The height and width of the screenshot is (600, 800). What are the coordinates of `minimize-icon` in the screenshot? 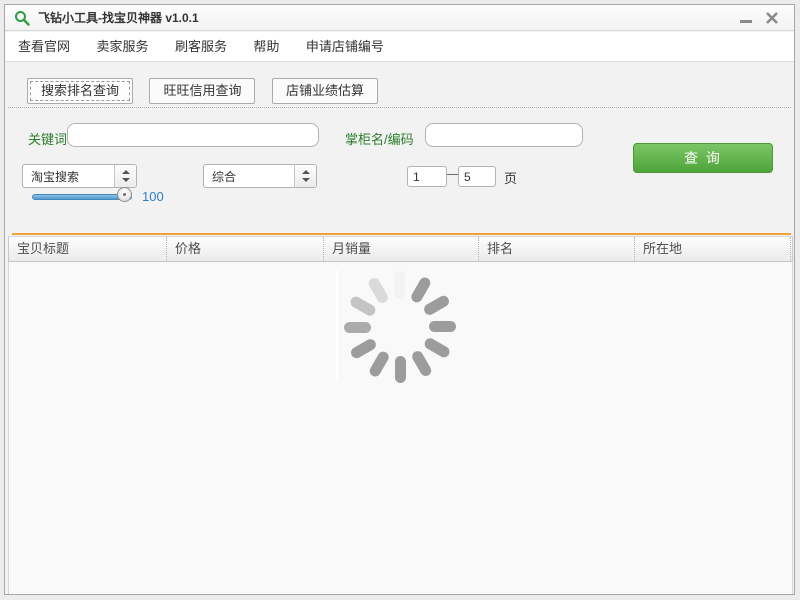 It's located at (746, 21).